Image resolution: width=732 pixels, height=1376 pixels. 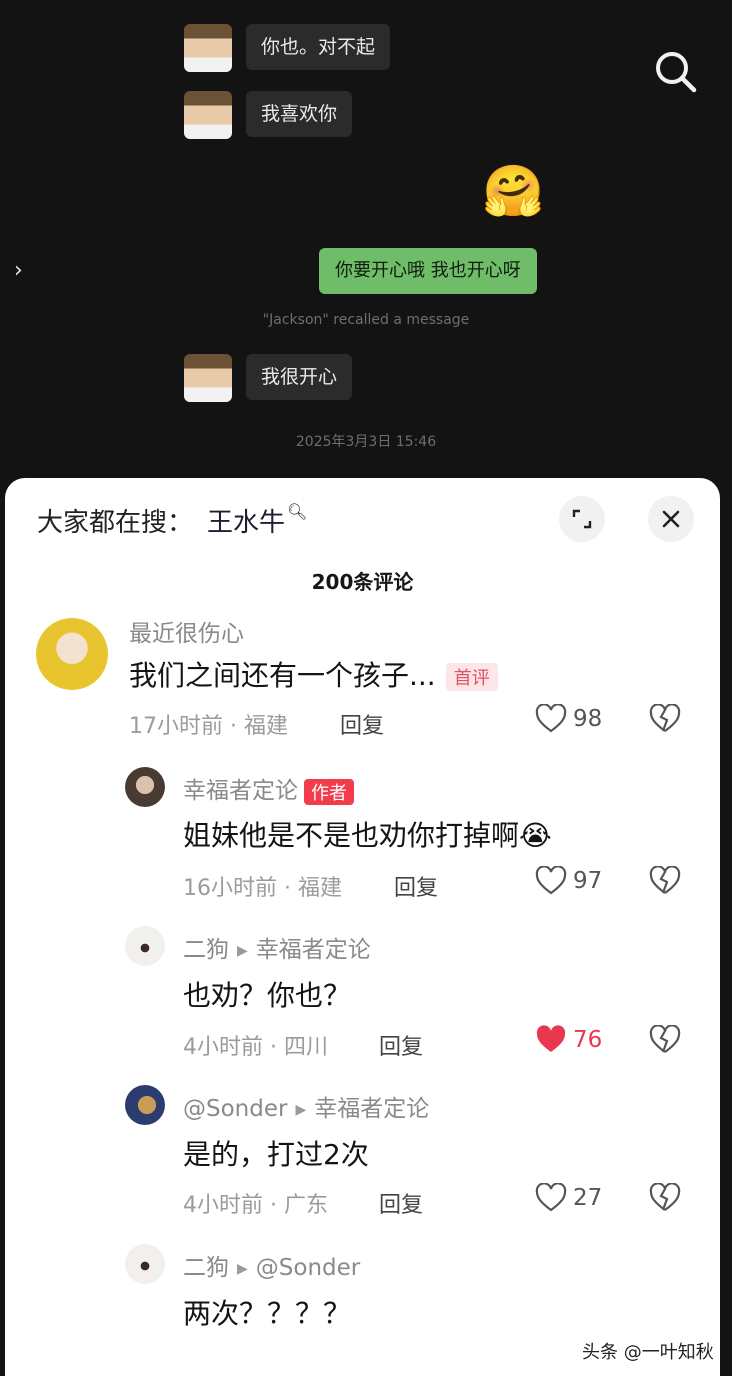 What do you see at coordinates (588, 719) in the screenshot?
I see `like-count: 98` at bounding box center [588, 719].